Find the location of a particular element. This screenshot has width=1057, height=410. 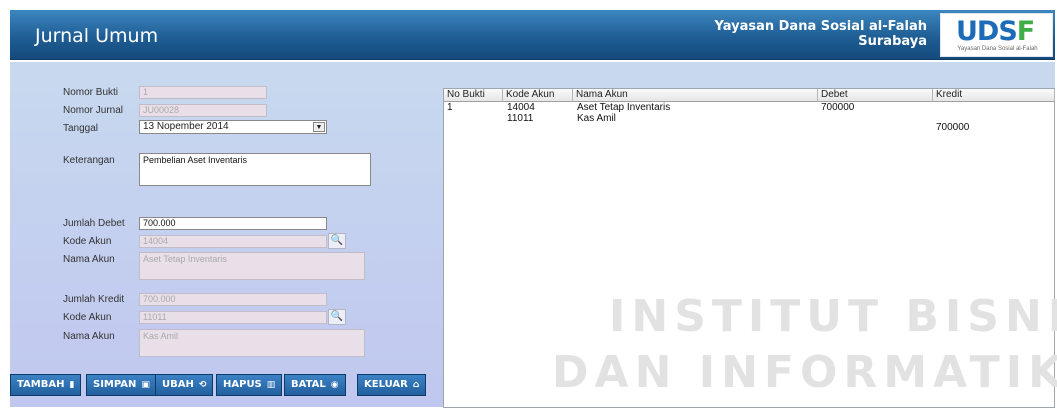

kode-akun-debet-field: 14004 is located at coordinates (233, 241).